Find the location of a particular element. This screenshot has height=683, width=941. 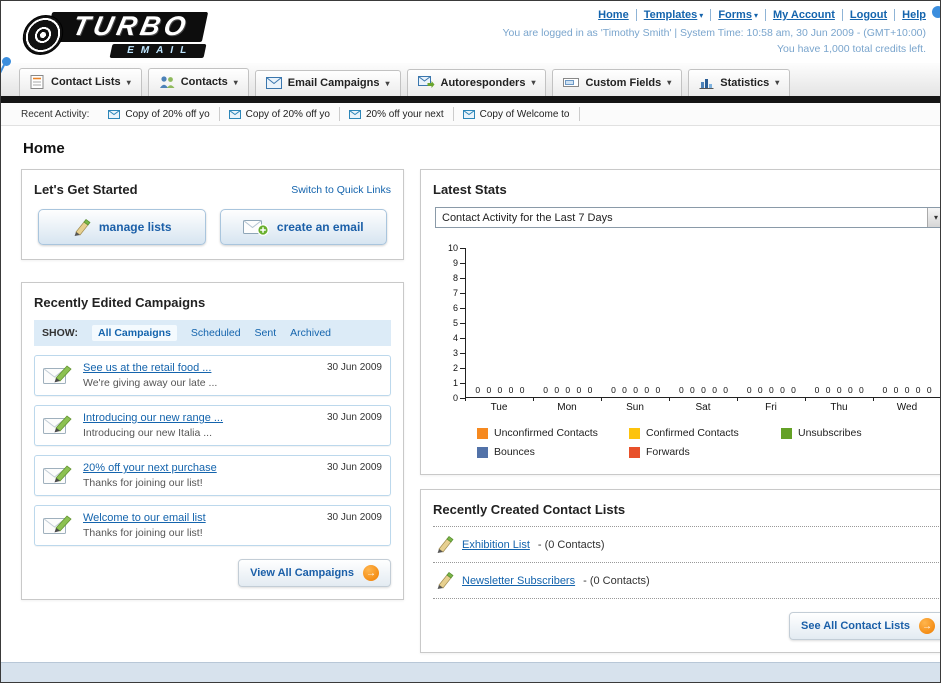

tab-autoresponders: Autoresponders ▾ is located at coordinates (476, 82).